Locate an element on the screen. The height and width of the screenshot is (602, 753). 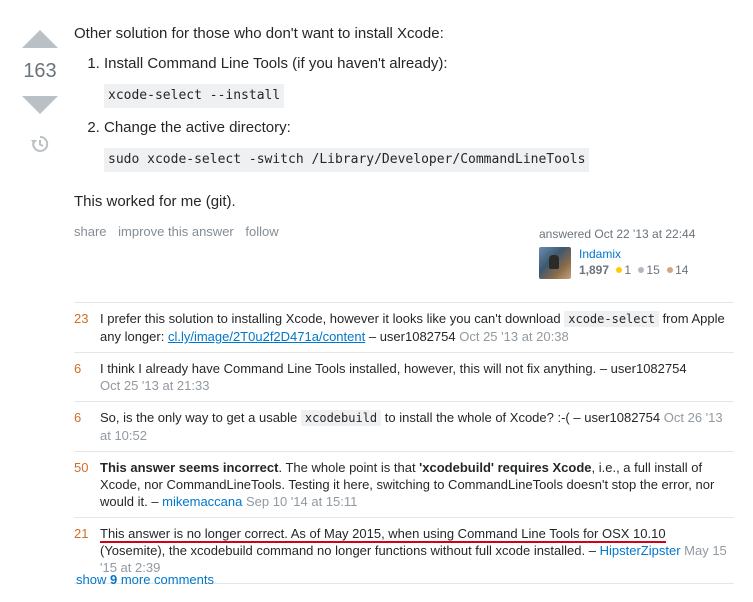
downvote-icon is located at coordinates (40, 105).